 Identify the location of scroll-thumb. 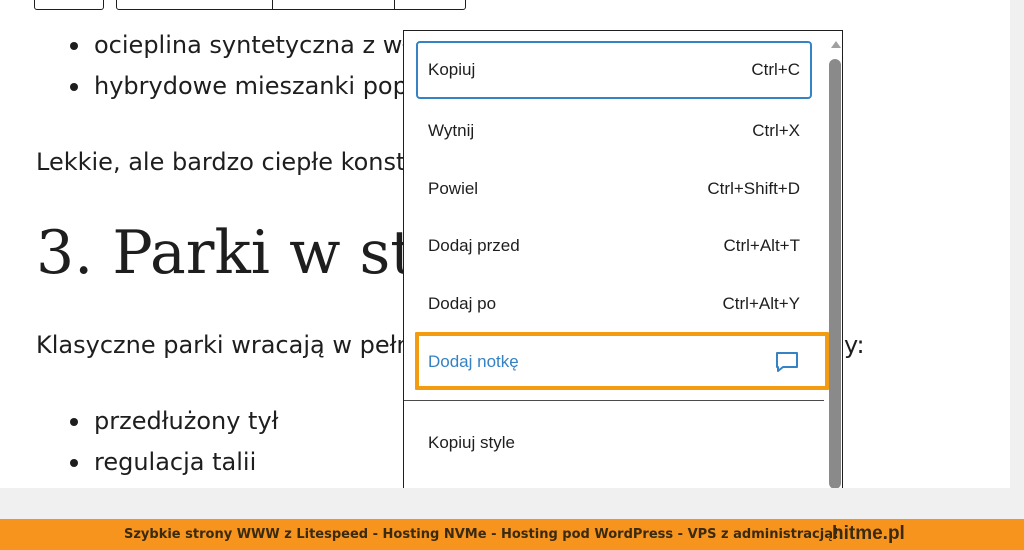
(835, 273).